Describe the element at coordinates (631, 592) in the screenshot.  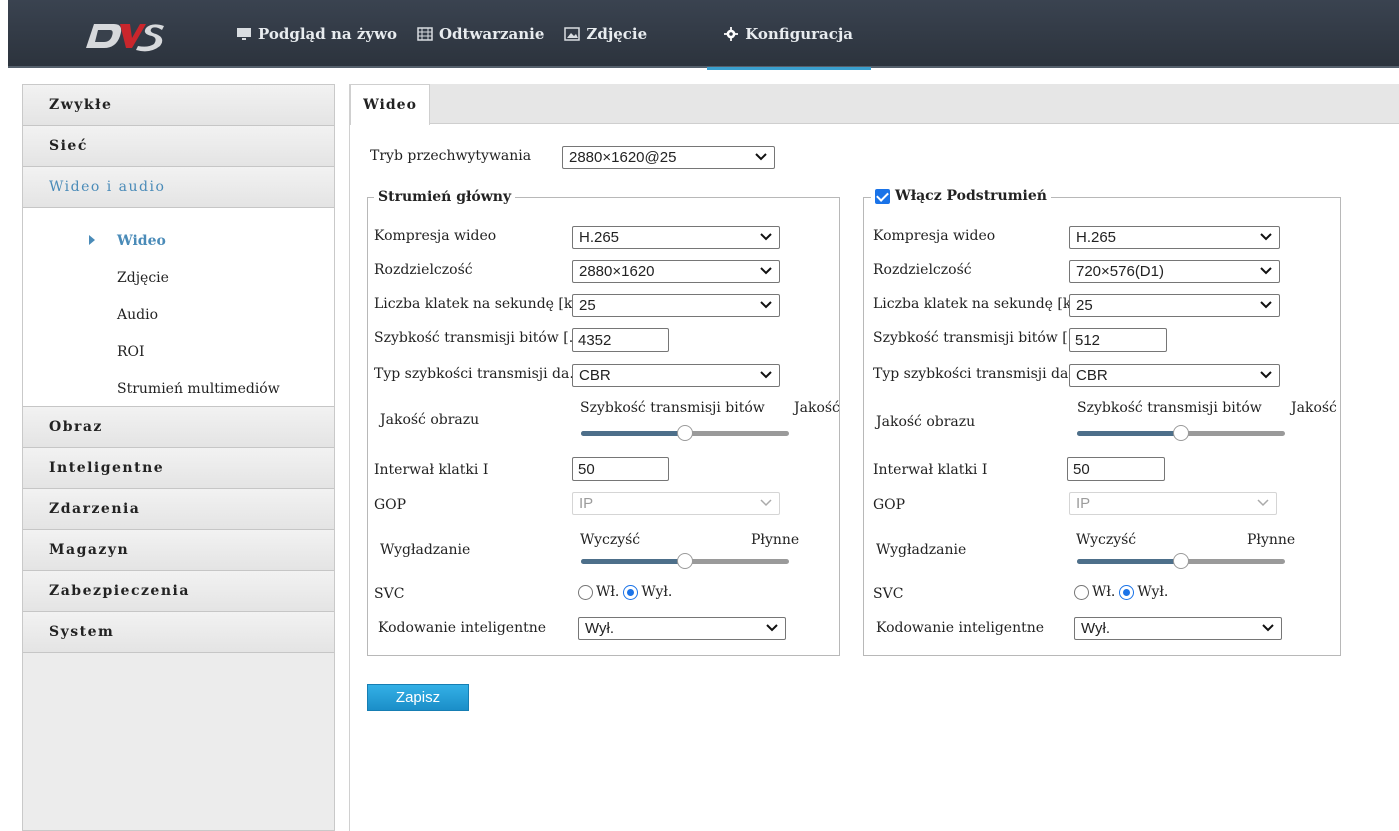
I see `main-svc-off-radio` at that location.